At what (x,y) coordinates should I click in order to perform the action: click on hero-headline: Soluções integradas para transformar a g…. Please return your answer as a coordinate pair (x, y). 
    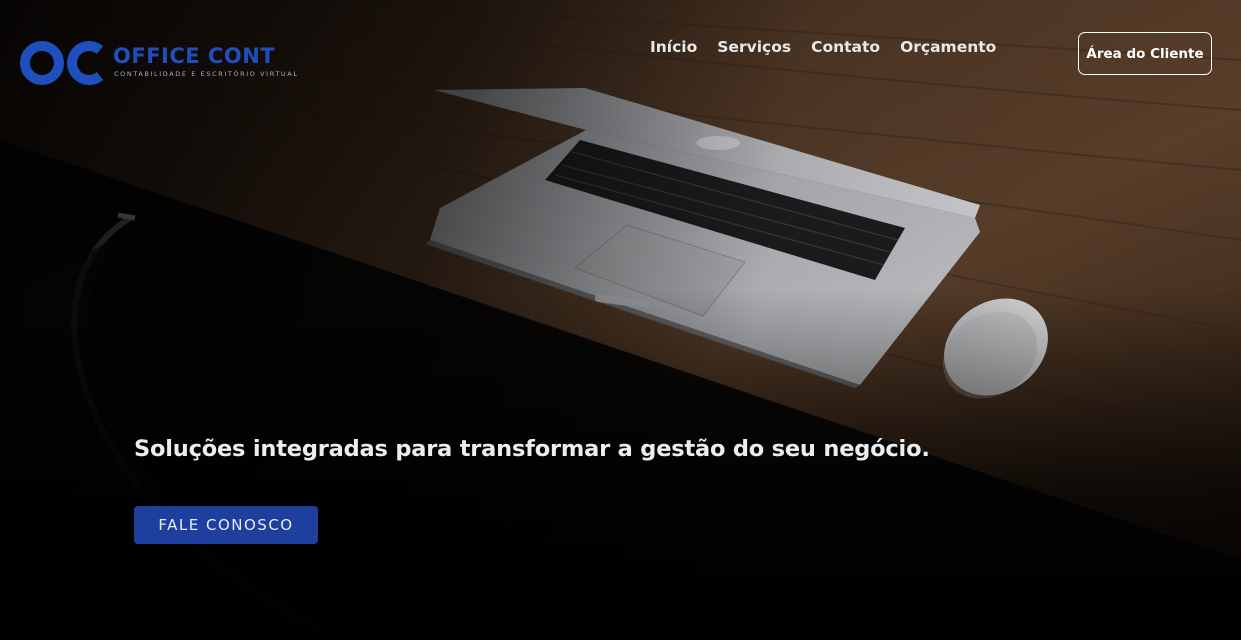
    Looking at the image, I should click on (532, 449).